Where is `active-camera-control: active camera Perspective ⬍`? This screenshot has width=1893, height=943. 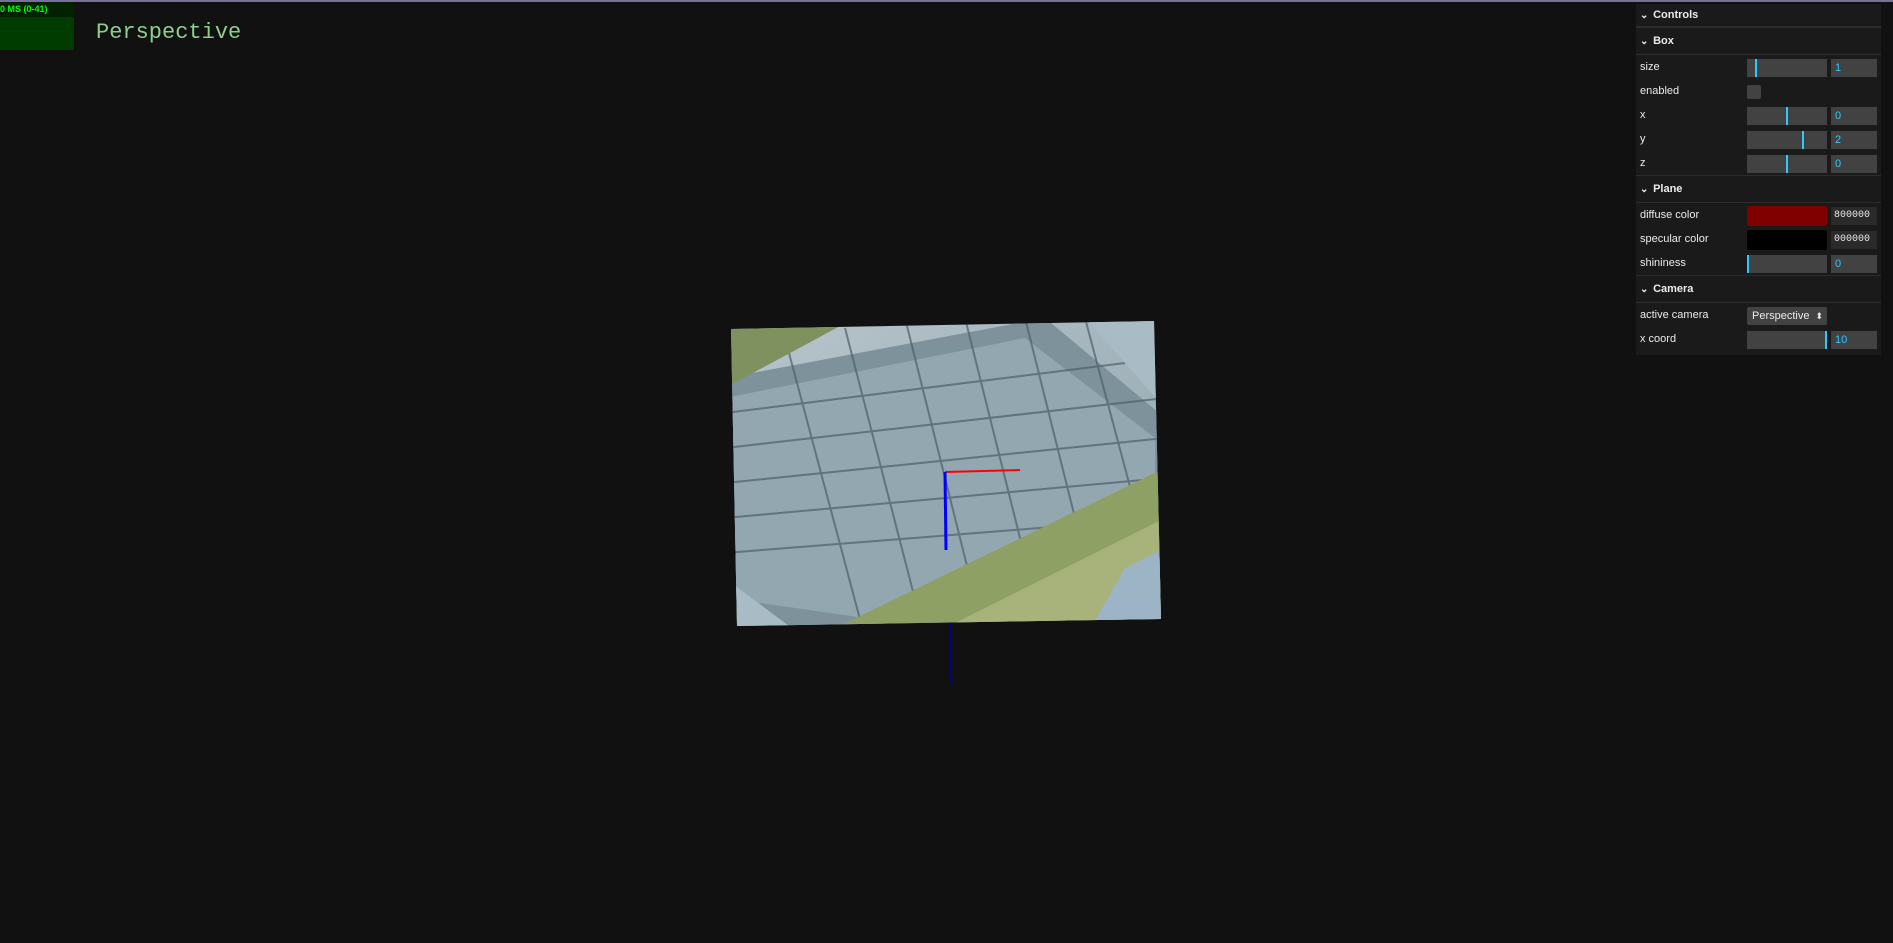 active-camera-control: active camera Perspective ⬍ is located at coordinates (1758, 315).